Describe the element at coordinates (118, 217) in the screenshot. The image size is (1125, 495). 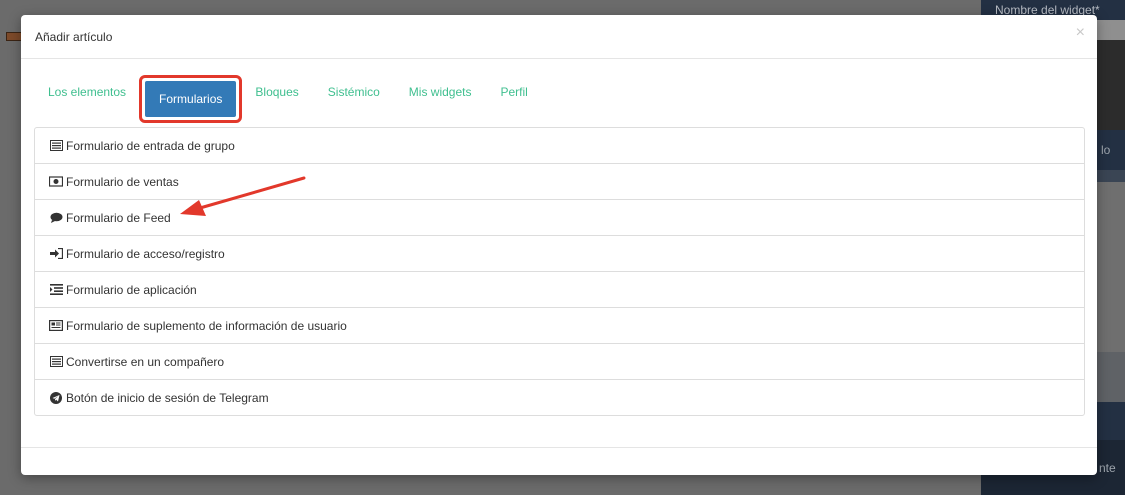
I see `list-item-label: Formulario de Feed` at that location.